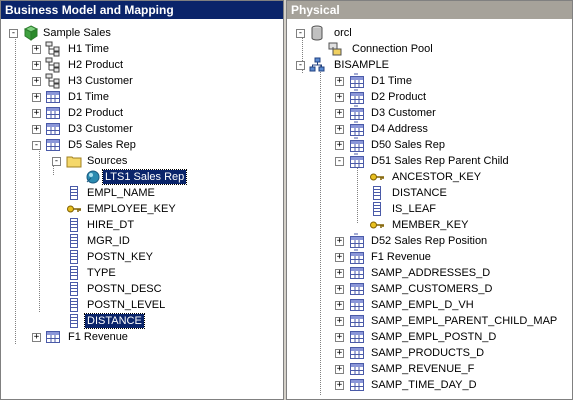 The width and height of the screenshot is (573, 400). What do you see at coordinates (424, 385) in the screenshot?
I see `tree-node-label: SAMP_TIME_DAY_D` at bounding box center [424, 385].